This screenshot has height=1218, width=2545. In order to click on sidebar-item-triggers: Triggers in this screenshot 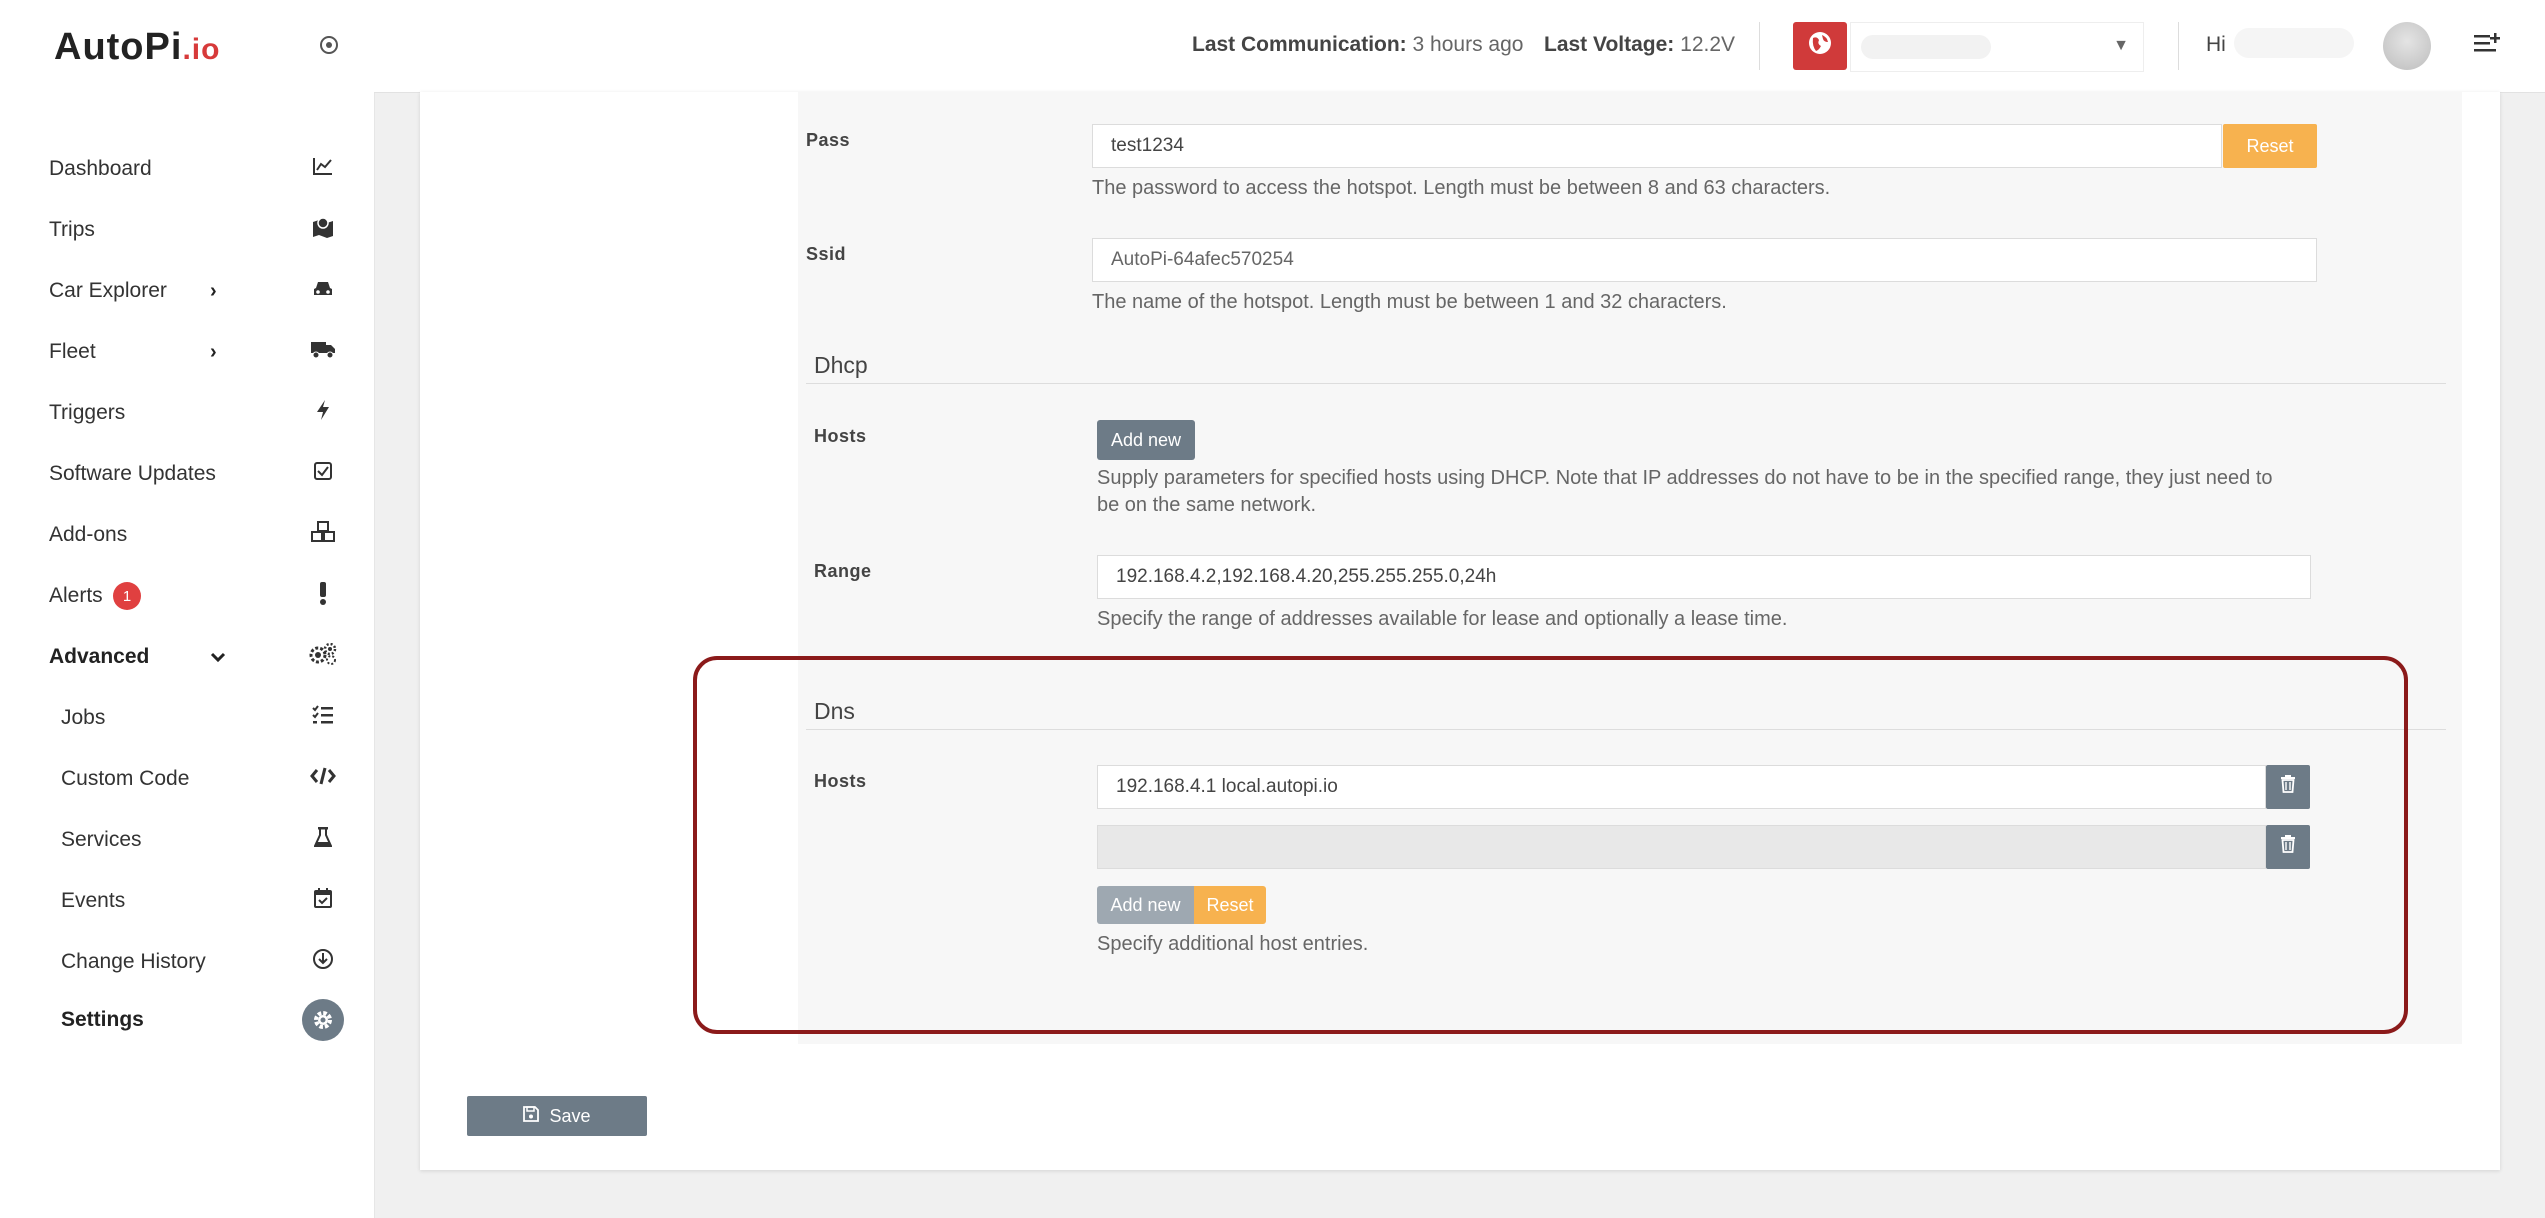, I will do `click(187, 413)`.